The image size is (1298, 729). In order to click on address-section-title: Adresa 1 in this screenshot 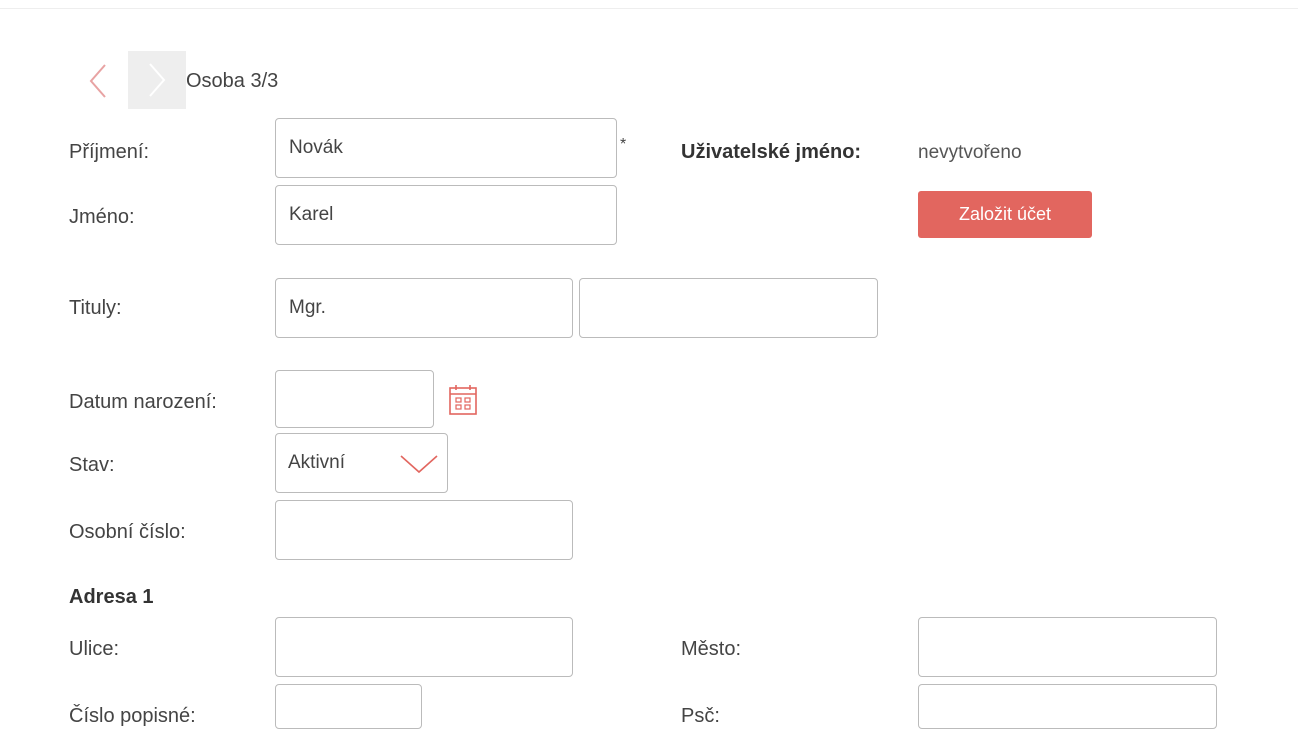, I will do `click(111, 597)`.